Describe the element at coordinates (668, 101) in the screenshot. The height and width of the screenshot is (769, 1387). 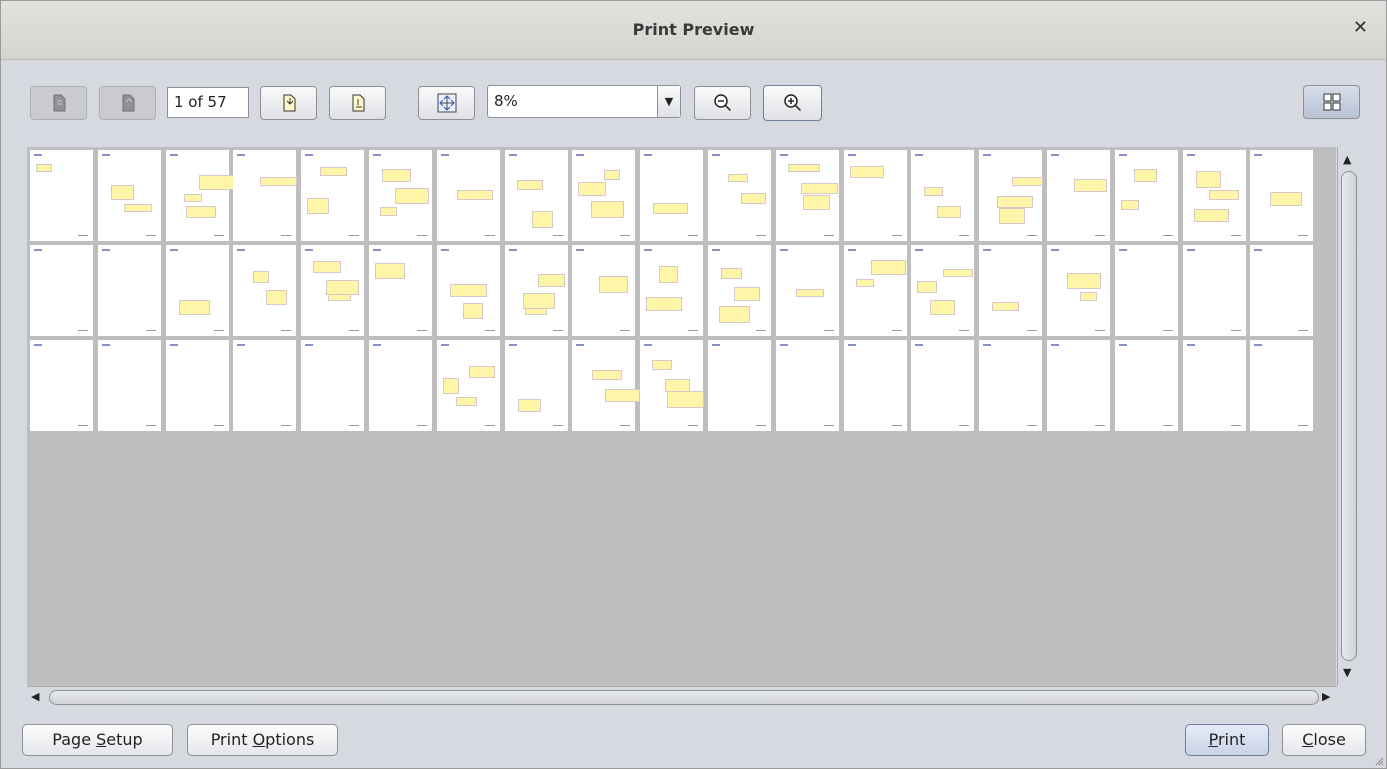
I see `chevron-down-icon: ▼` at that location.